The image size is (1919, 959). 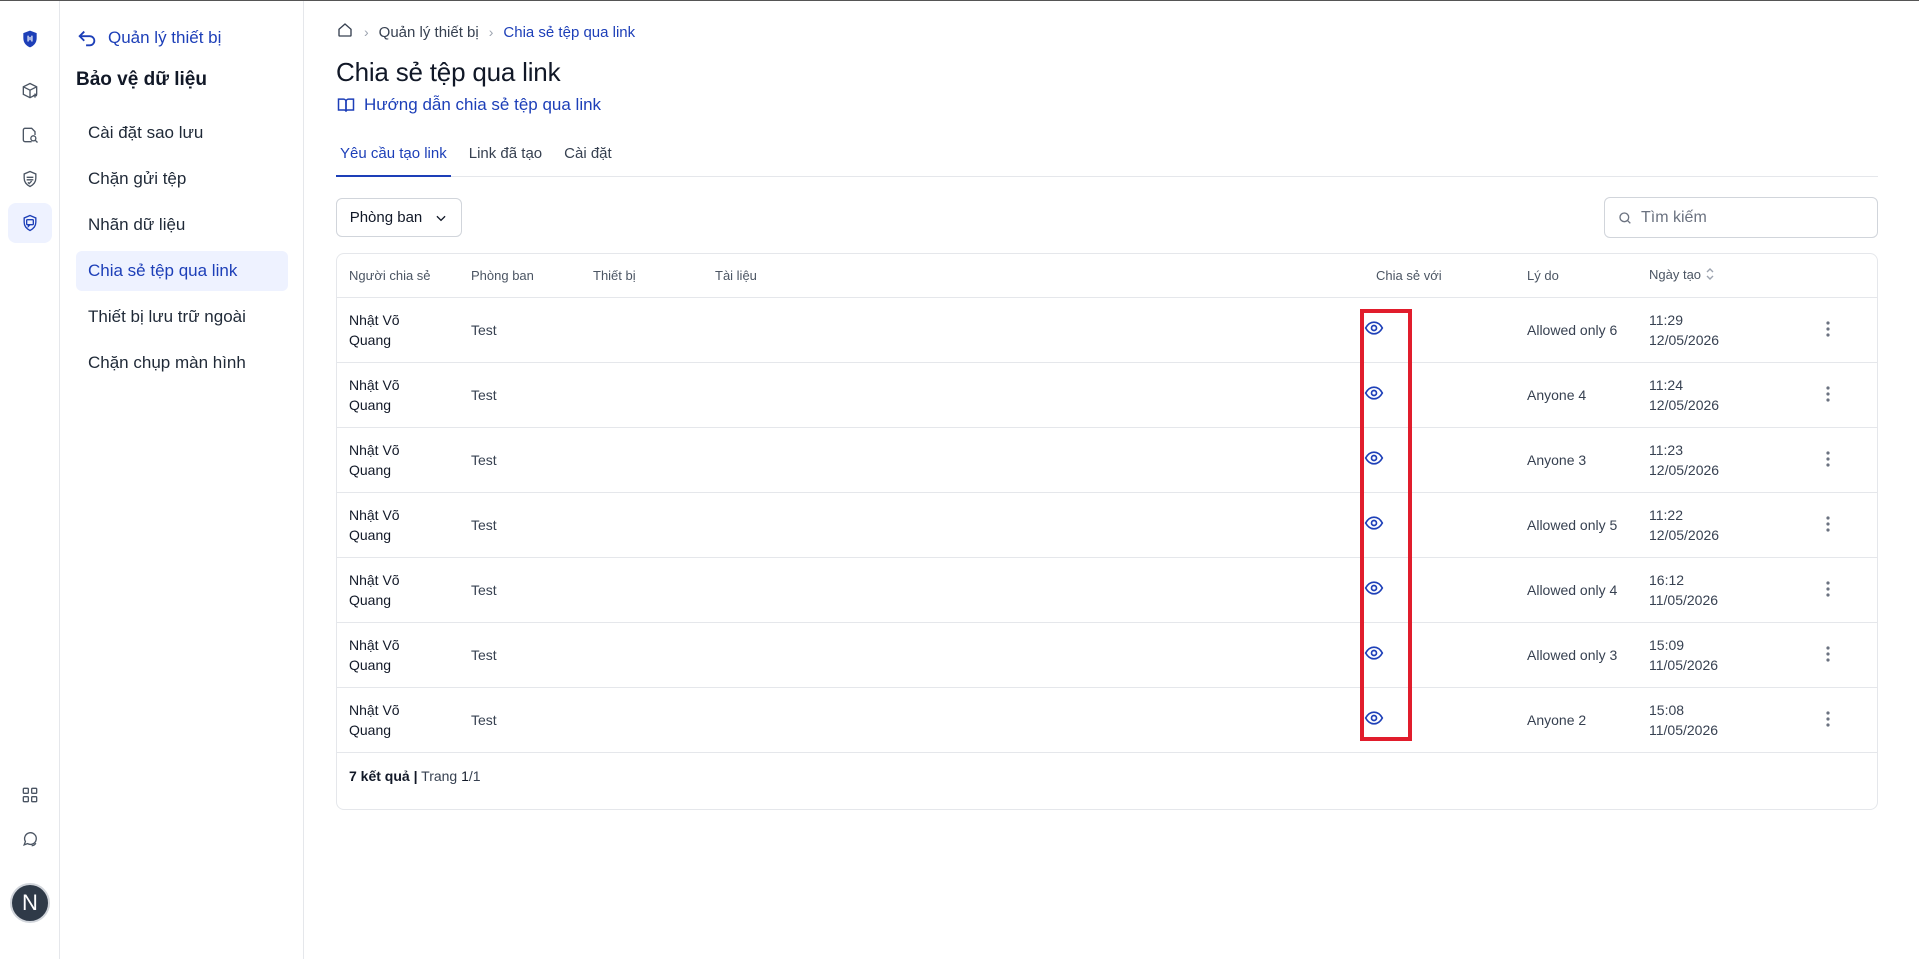 What do you see at coordinates (30, 795) in the screenshot?
I see `grid-icon` at bounding box center [30, 795].